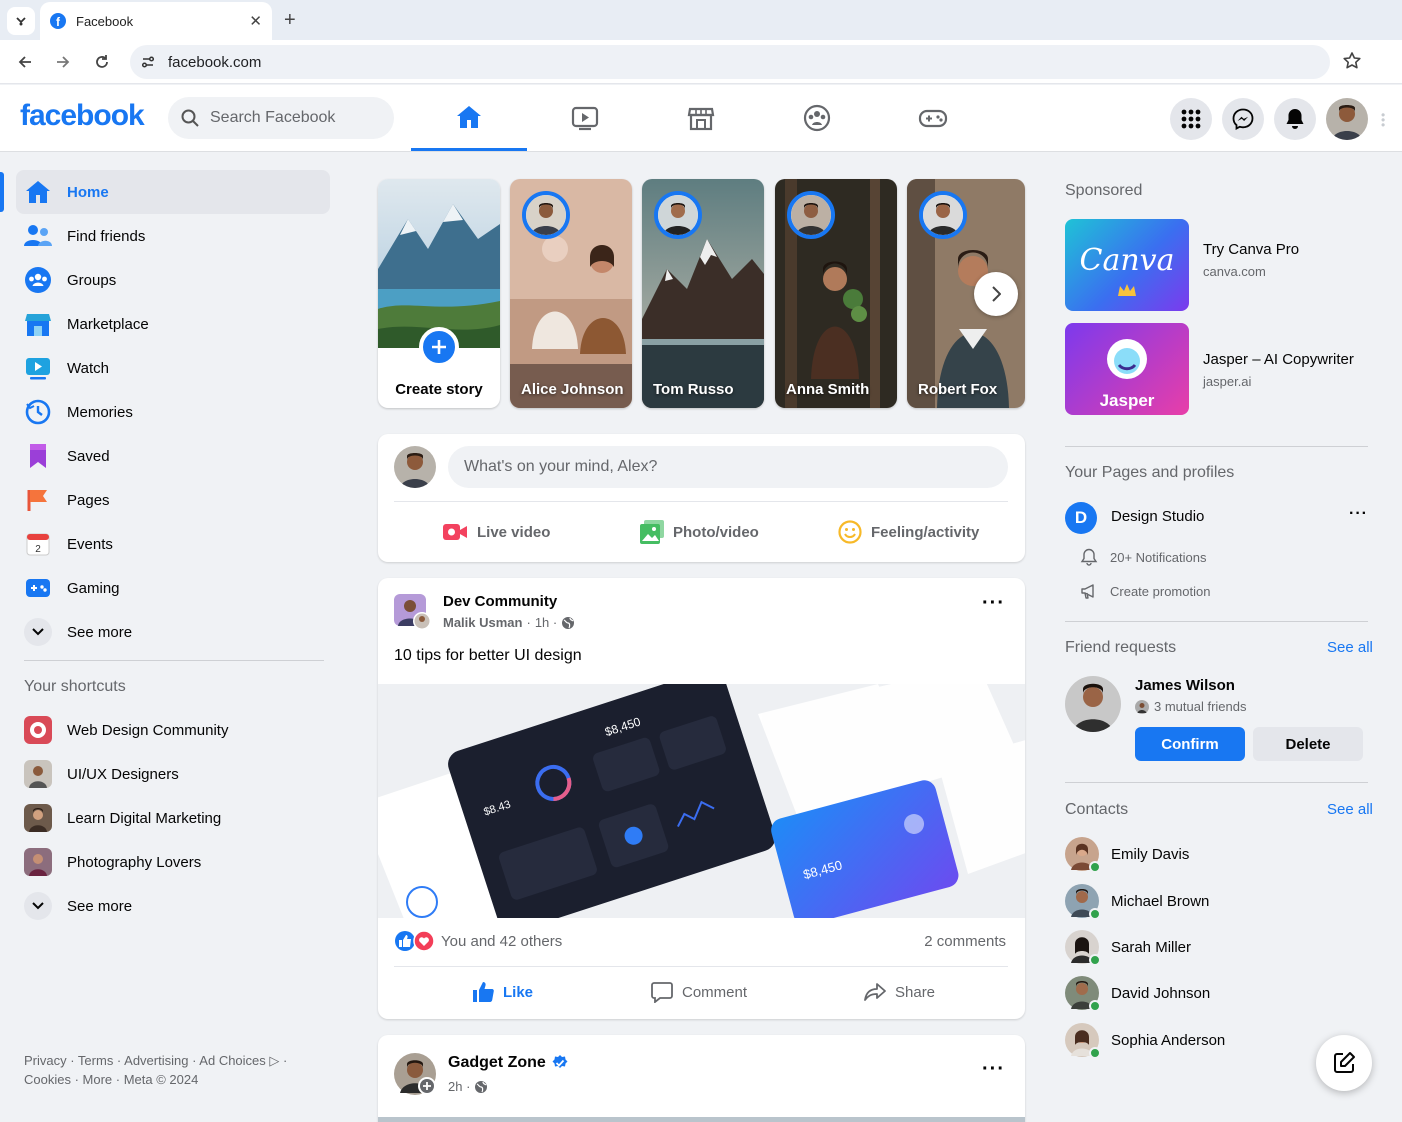 The image size is (1402, 1122). What do you see at coordinates (102, 62) in the screenshot?
I see `reload-icon` at bounding box center [102, 62].